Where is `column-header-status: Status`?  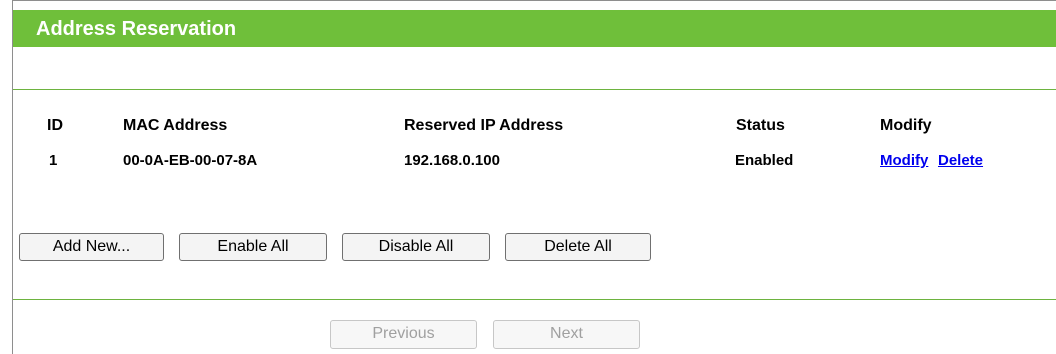
column-header-status: Status is located at coordinates (760, 125).